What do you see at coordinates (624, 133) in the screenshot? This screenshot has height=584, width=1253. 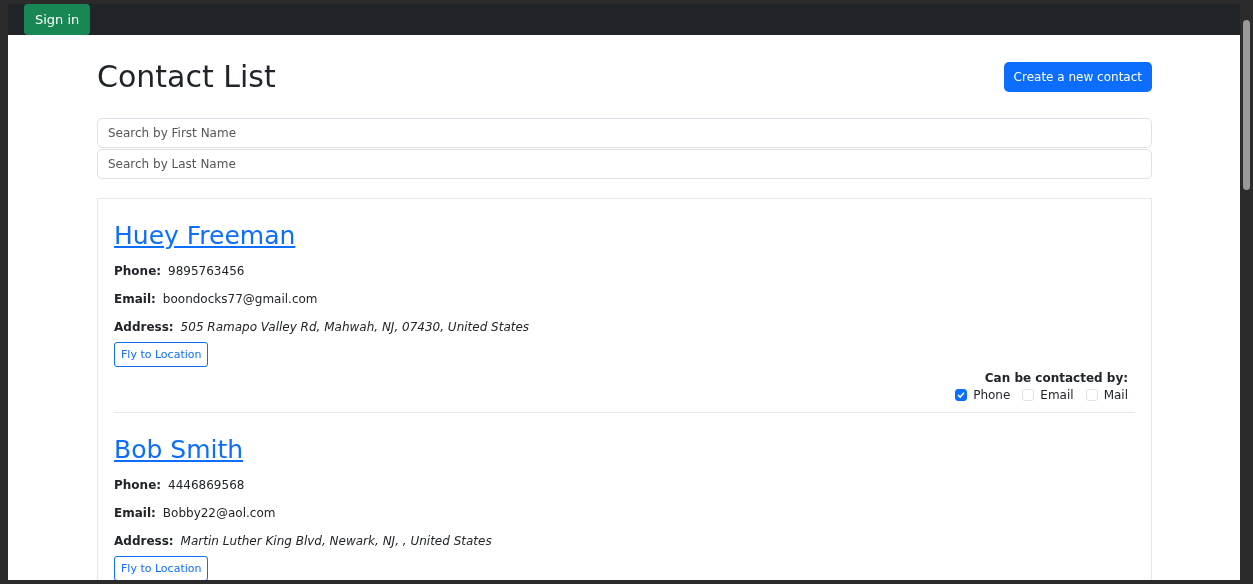 I see `search-field: Search by First Name` at bounding box center [624, 133].